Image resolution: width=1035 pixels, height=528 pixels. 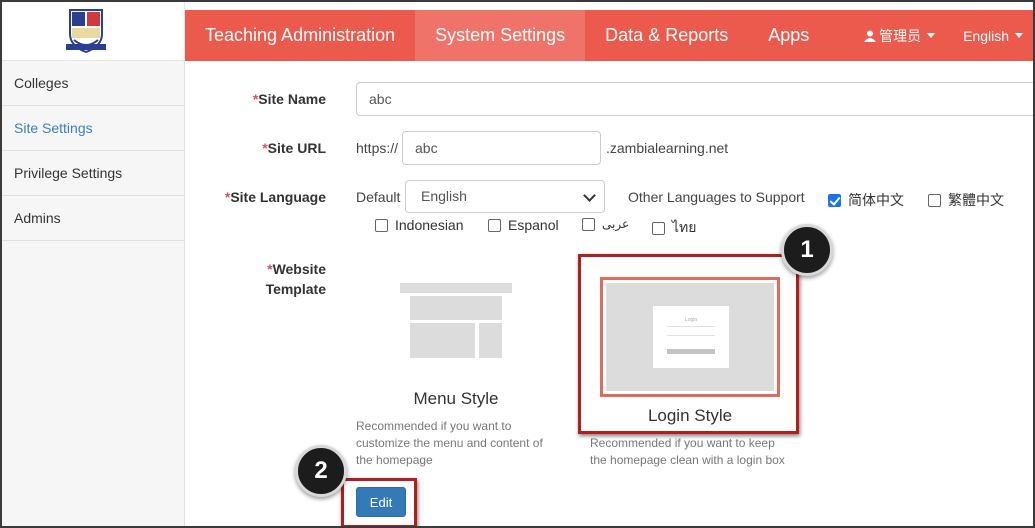 I want to click on website-template-label: *Website Template, so click(x=295, y=279).